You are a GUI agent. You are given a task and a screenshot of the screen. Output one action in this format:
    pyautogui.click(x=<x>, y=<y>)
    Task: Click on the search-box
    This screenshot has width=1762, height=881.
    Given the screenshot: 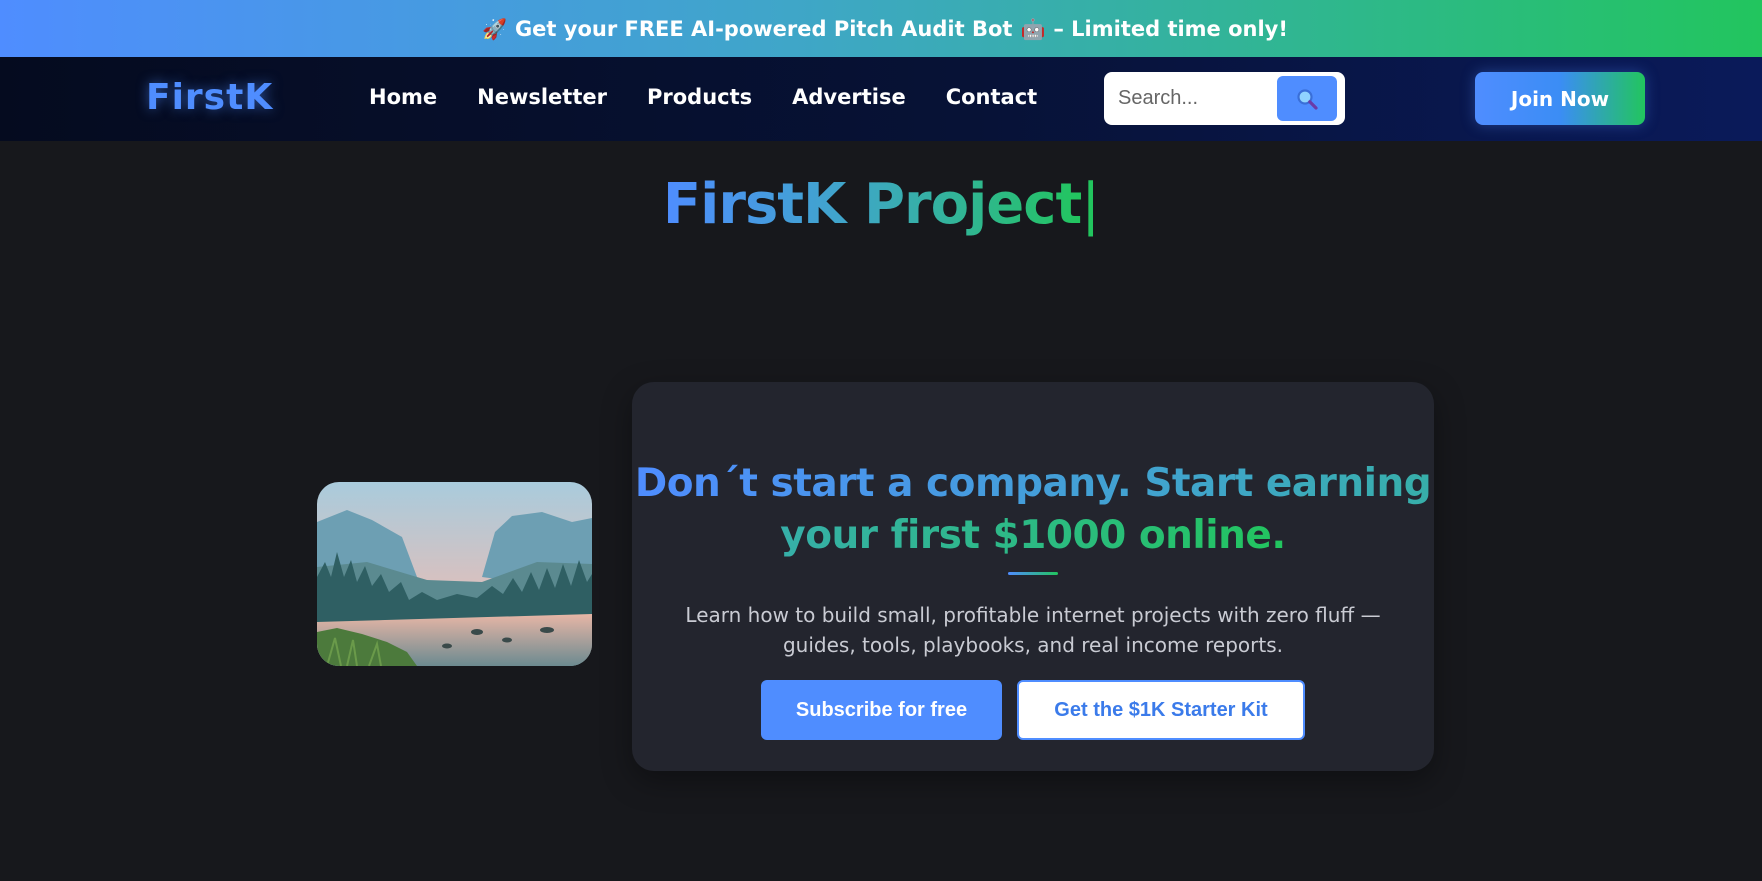 What is the action you would take?
    pyautogui.click(x=1224, y=98)
    